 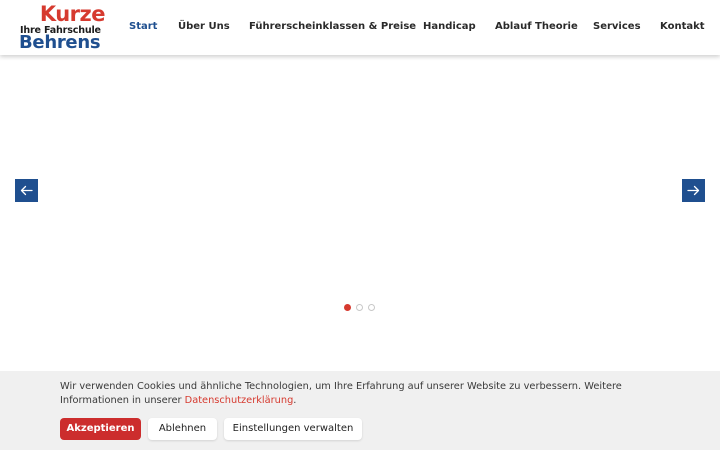 I want to click on logo-kurze: Kurze, so click(x=72, y=14).